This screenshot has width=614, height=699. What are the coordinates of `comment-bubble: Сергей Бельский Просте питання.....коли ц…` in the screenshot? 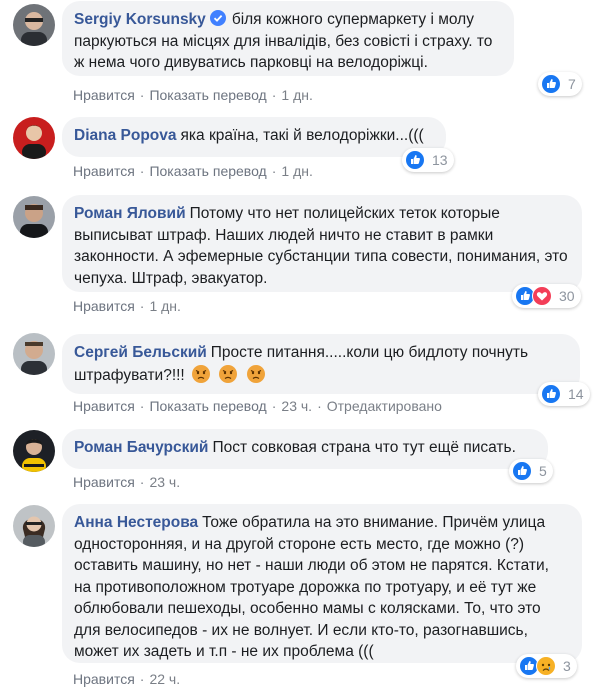 It's located at (321, 364).